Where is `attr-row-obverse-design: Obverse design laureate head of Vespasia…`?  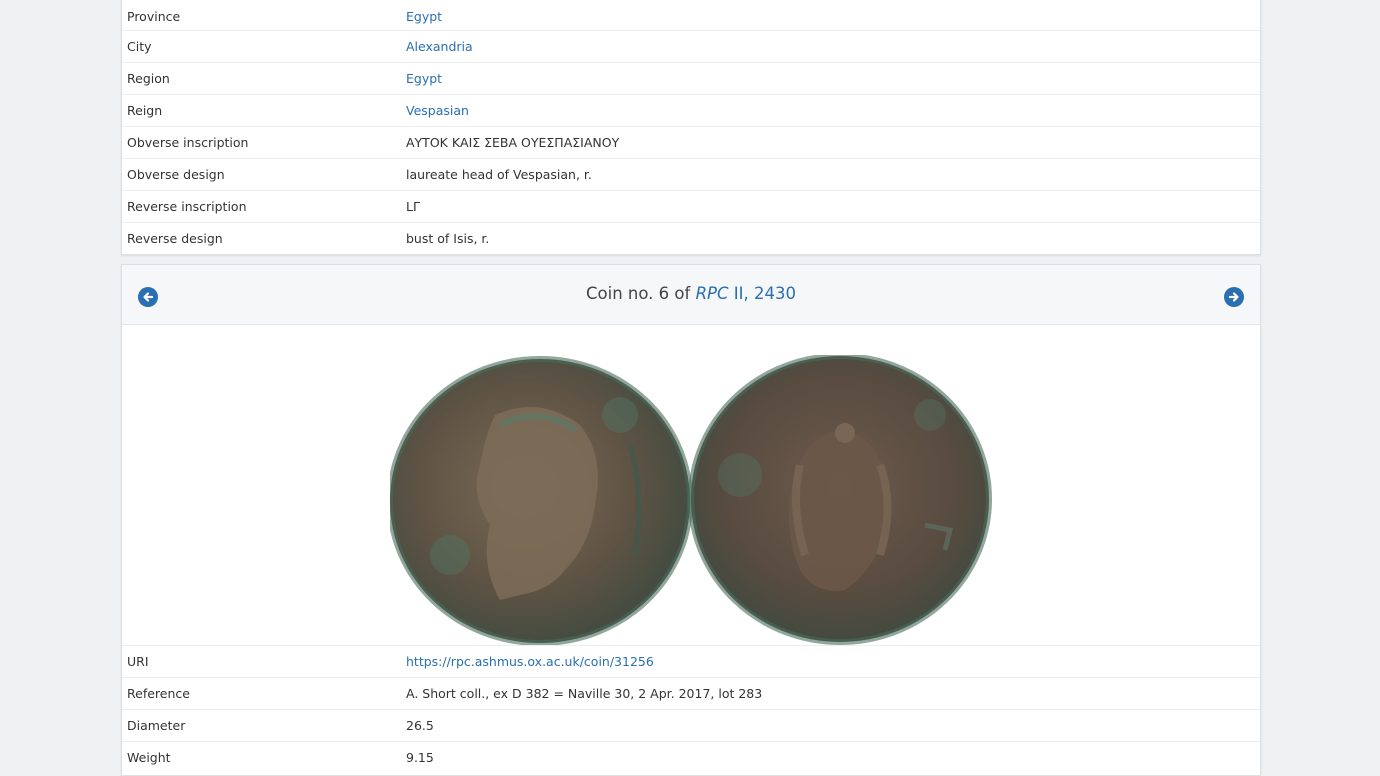 attr-row-obverse-design: Obverse design laureate head of Vespasia… is located at coordinates (691, 175).